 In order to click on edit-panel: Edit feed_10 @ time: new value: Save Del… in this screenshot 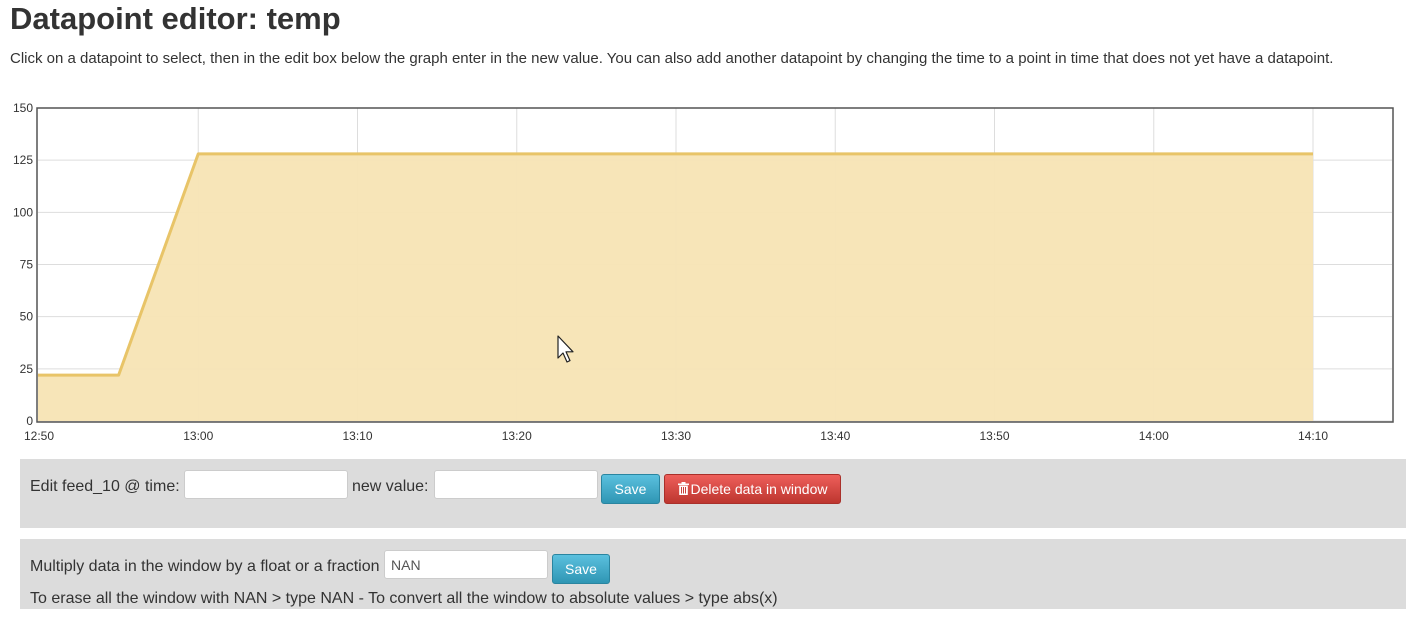, I will do `click(713, 493)`.